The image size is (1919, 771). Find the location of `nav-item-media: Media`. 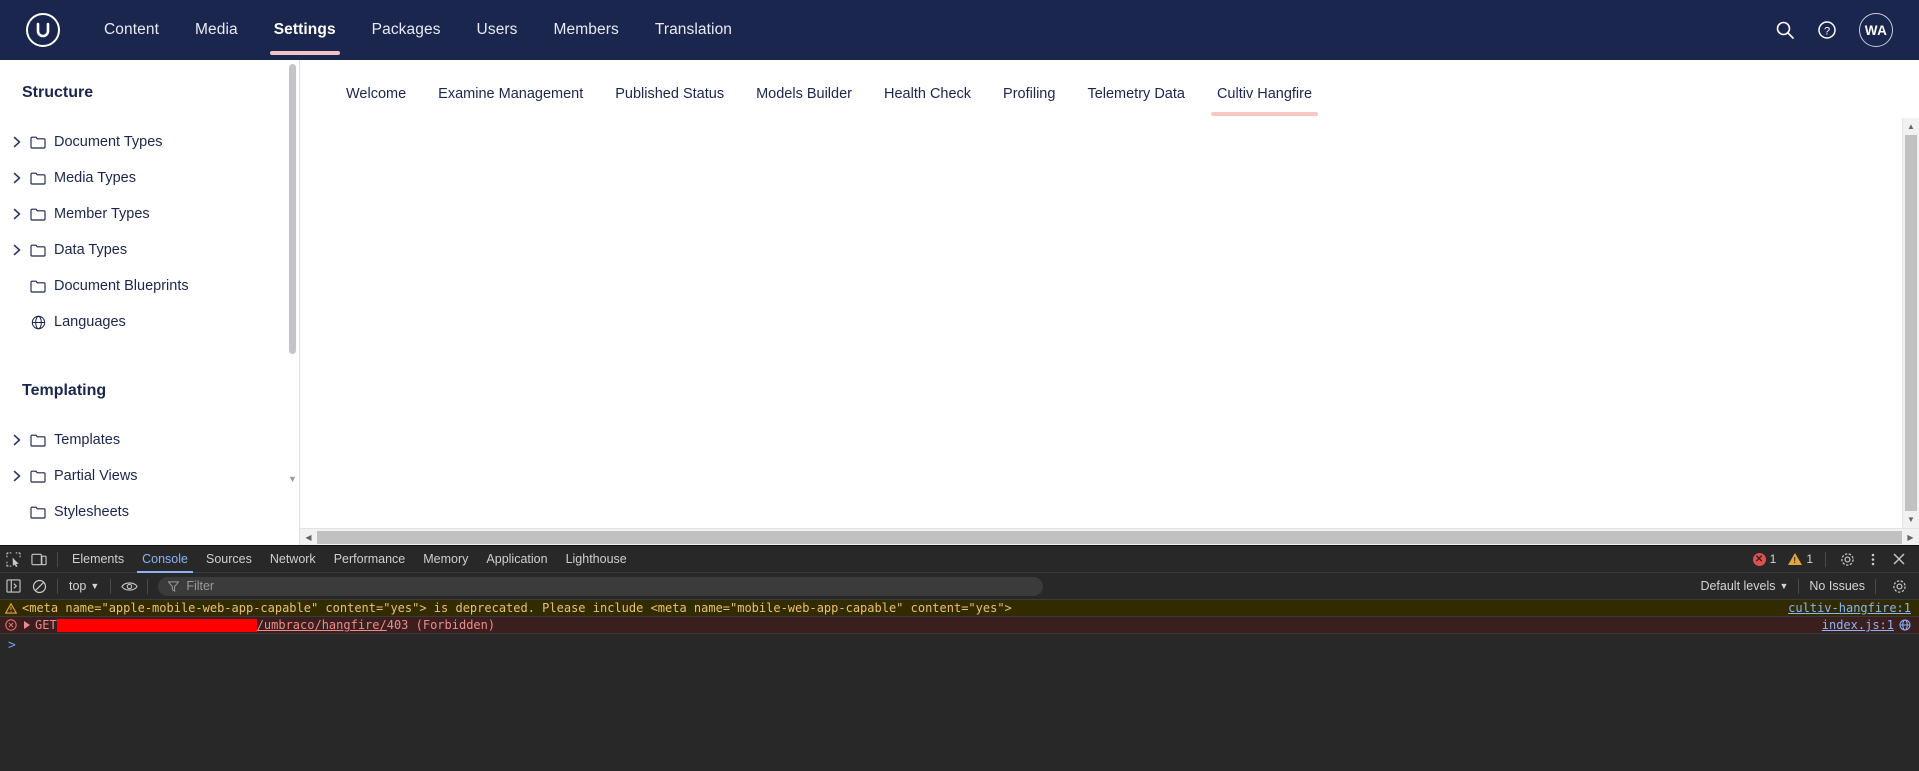

nav-item-media: Media is located at coordinates (216, 30).